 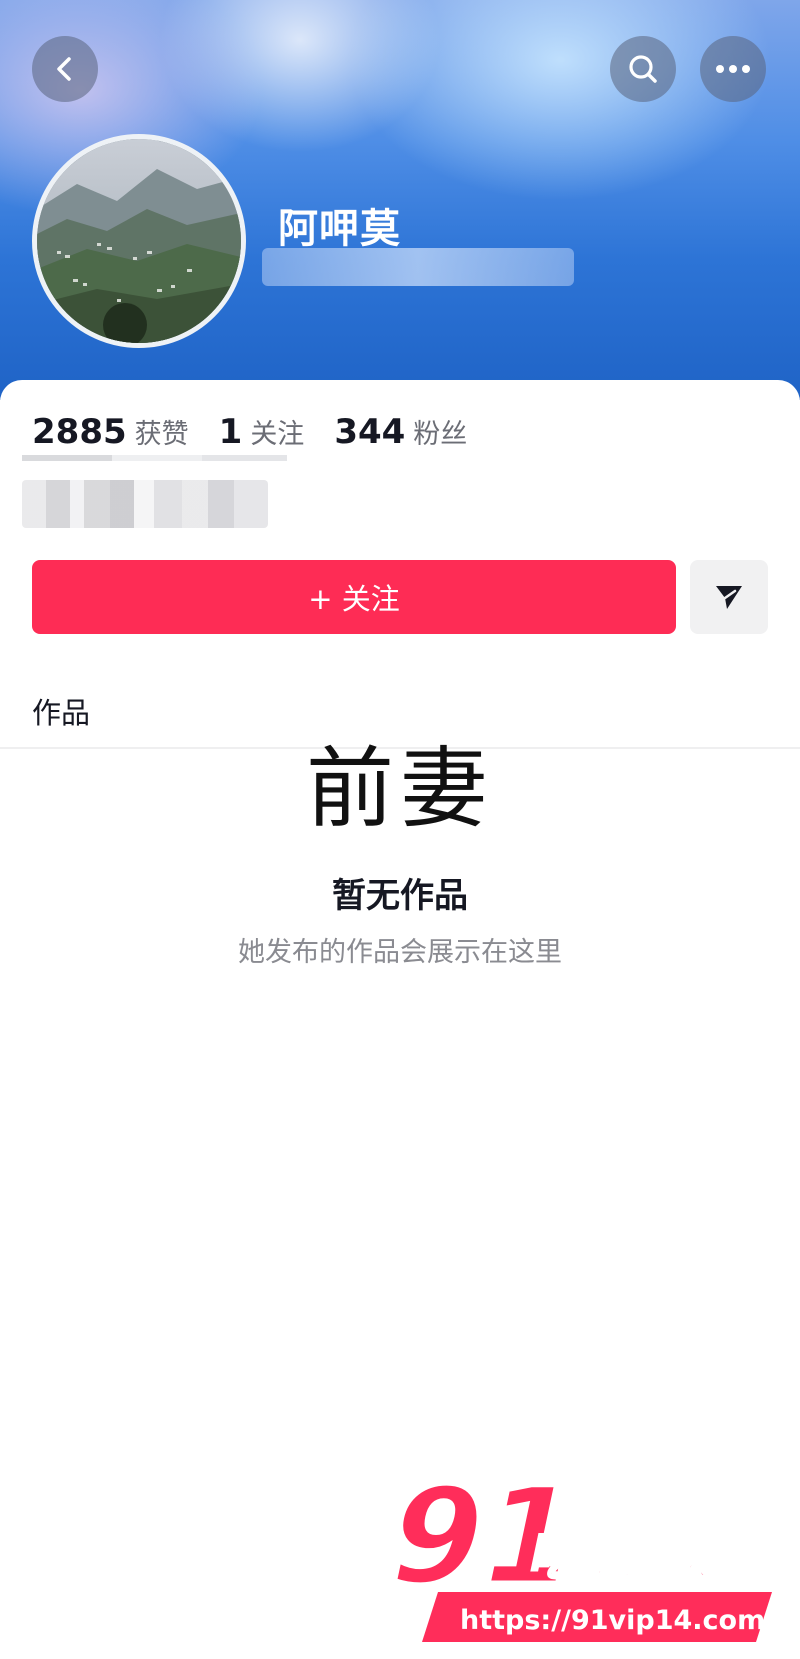 I want to click on back-button, so click(x=65, y=69).